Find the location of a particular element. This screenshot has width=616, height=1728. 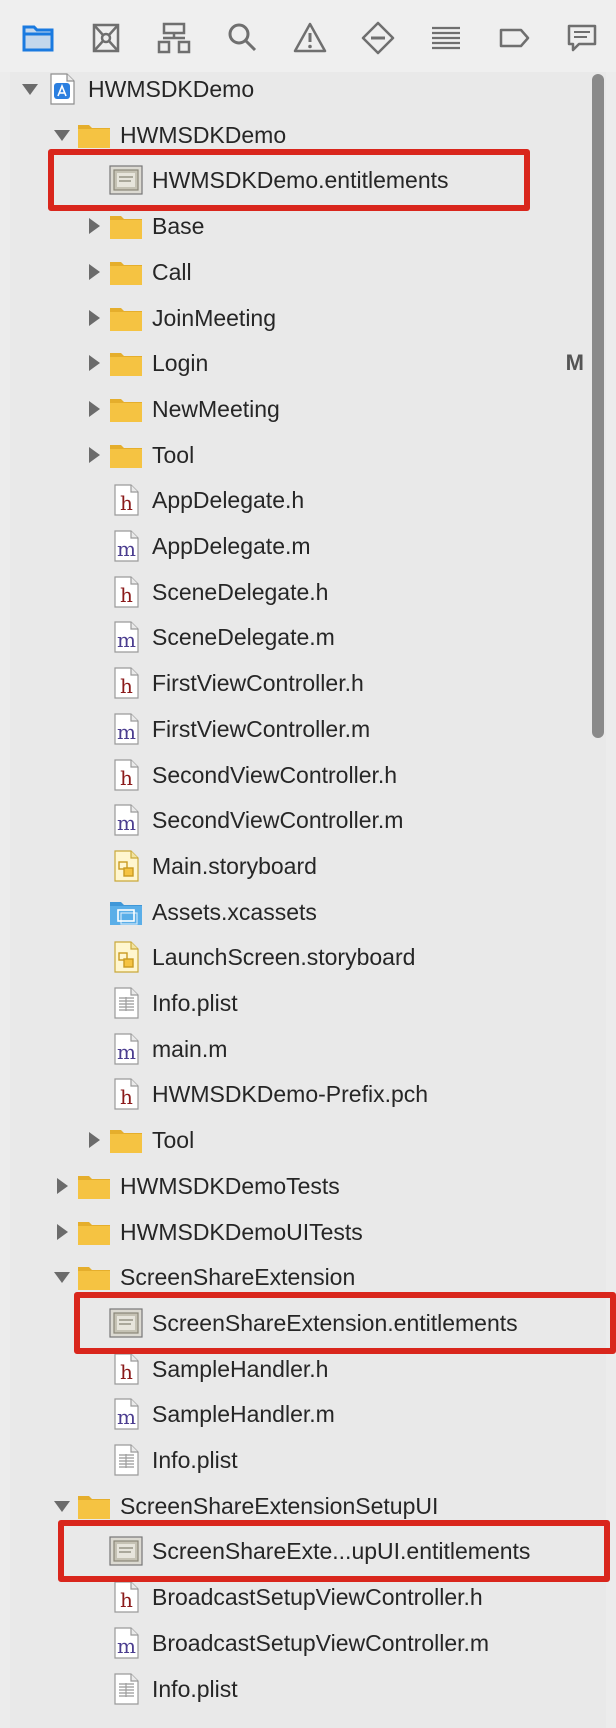

tree-folder-row: Base is located at coordinates (308, 226).